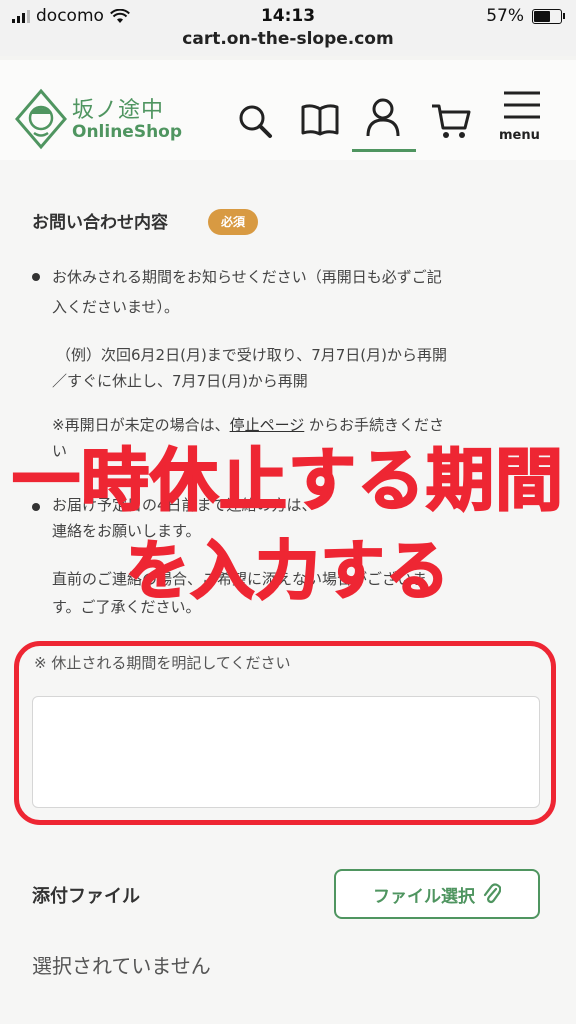  I want to click on bullet-icon, so click(36, 277).